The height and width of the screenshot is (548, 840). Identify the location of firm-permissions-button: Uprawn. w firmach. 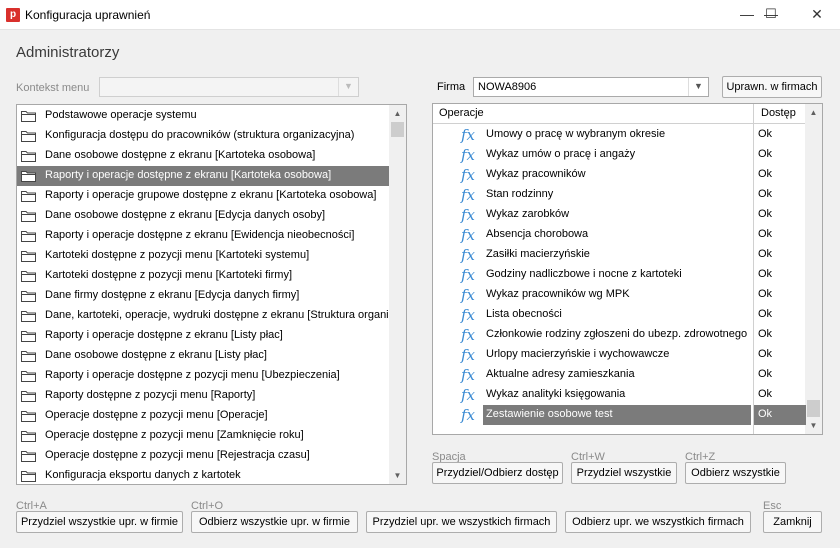
(772, 87).